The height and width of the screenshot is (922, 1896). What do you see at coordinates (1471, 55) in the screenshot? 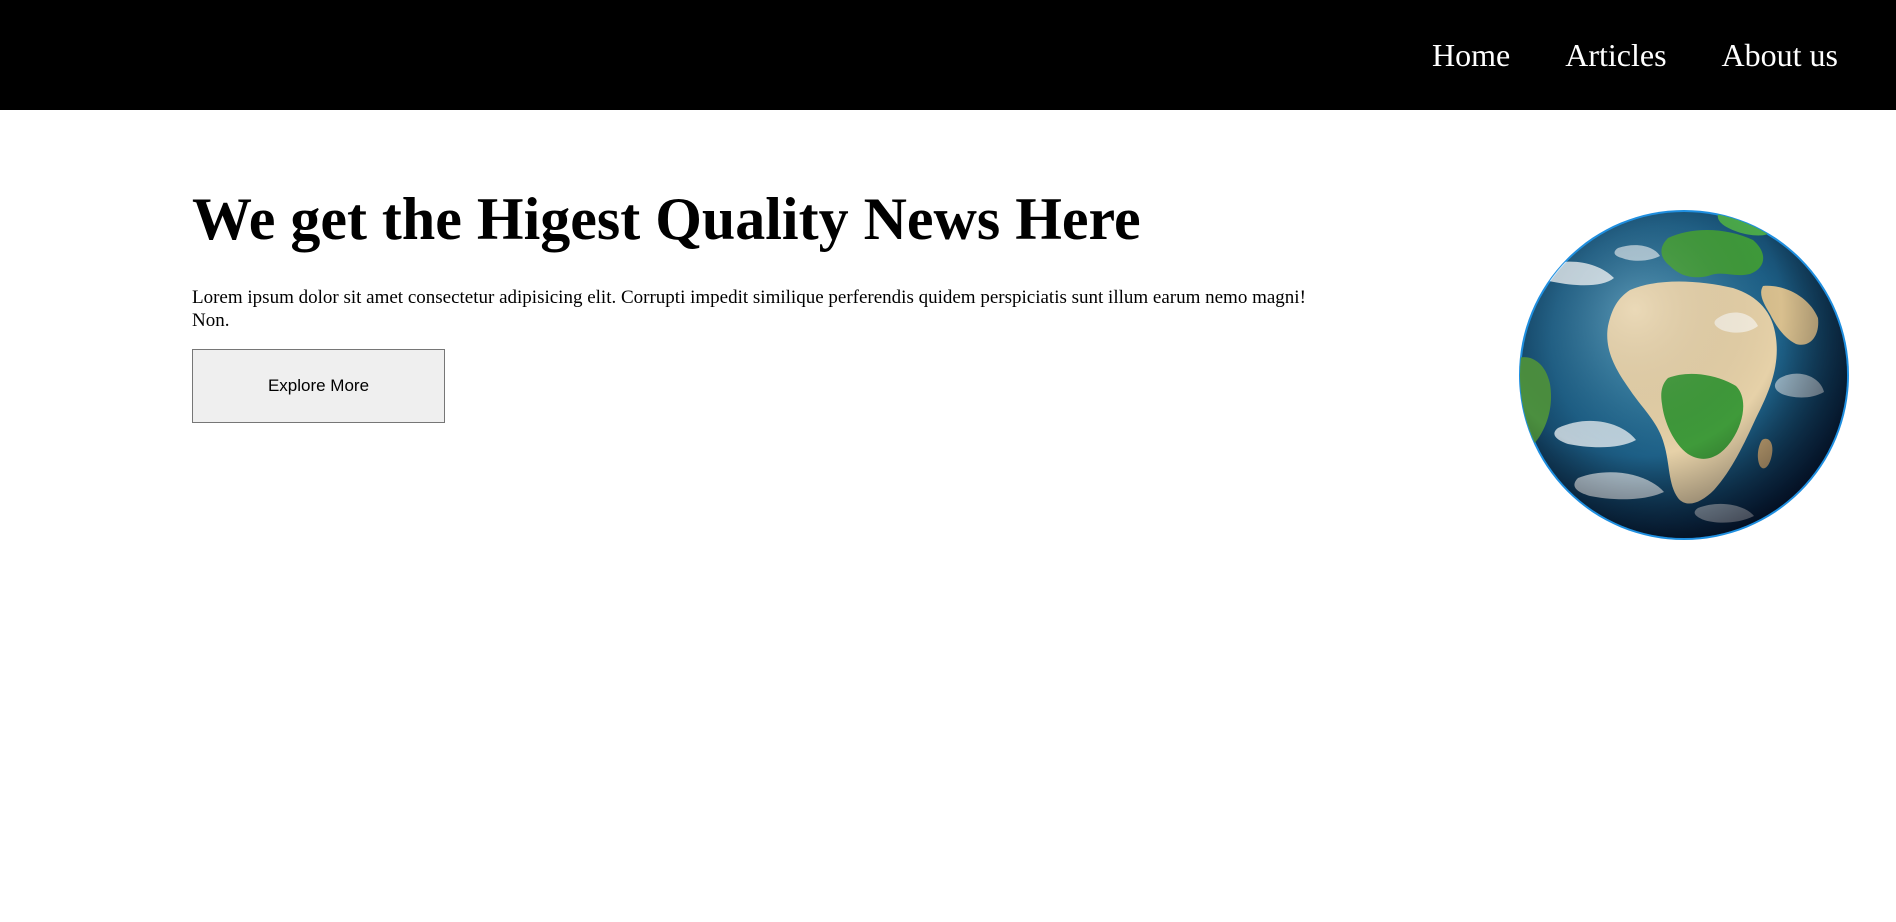
I see `nav-link-home: Home` at bounding box center [1471, 55].